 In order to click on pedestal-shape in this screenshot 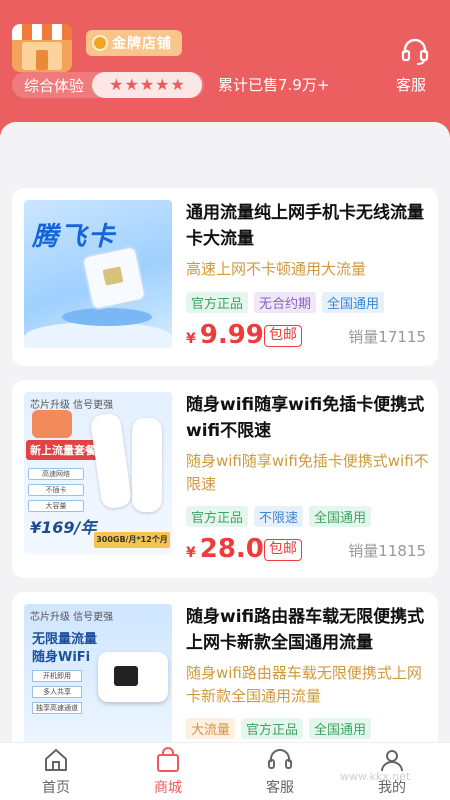, I will do `click(107, 317)`.